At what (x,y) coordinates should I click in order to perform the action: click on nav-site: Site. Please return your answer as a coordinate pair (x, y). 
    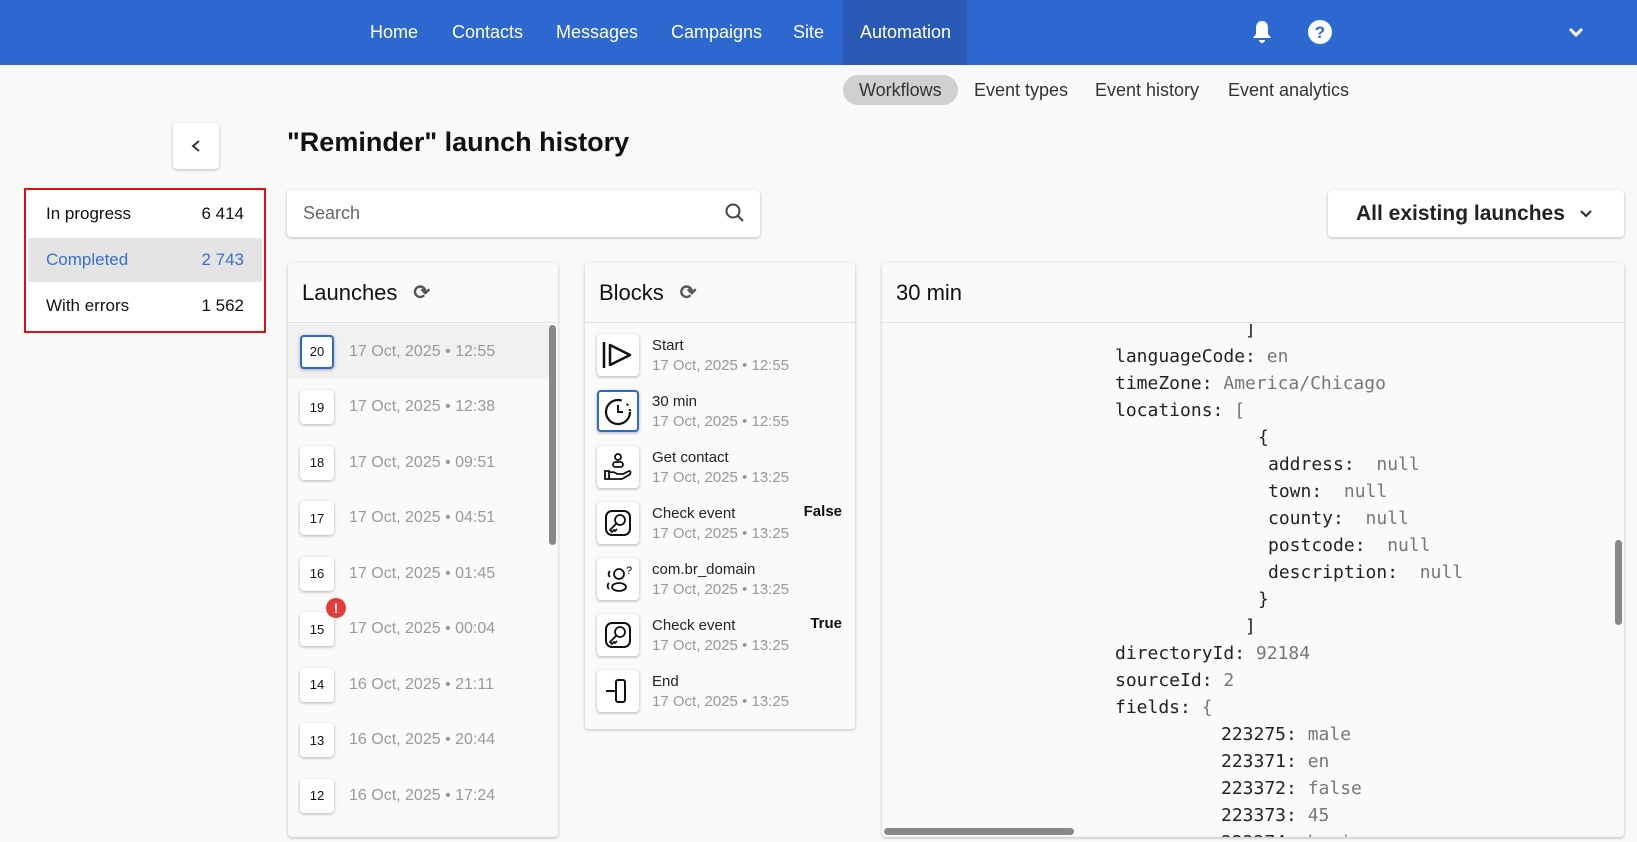
    Looking at the image, I should click on (808, 32).